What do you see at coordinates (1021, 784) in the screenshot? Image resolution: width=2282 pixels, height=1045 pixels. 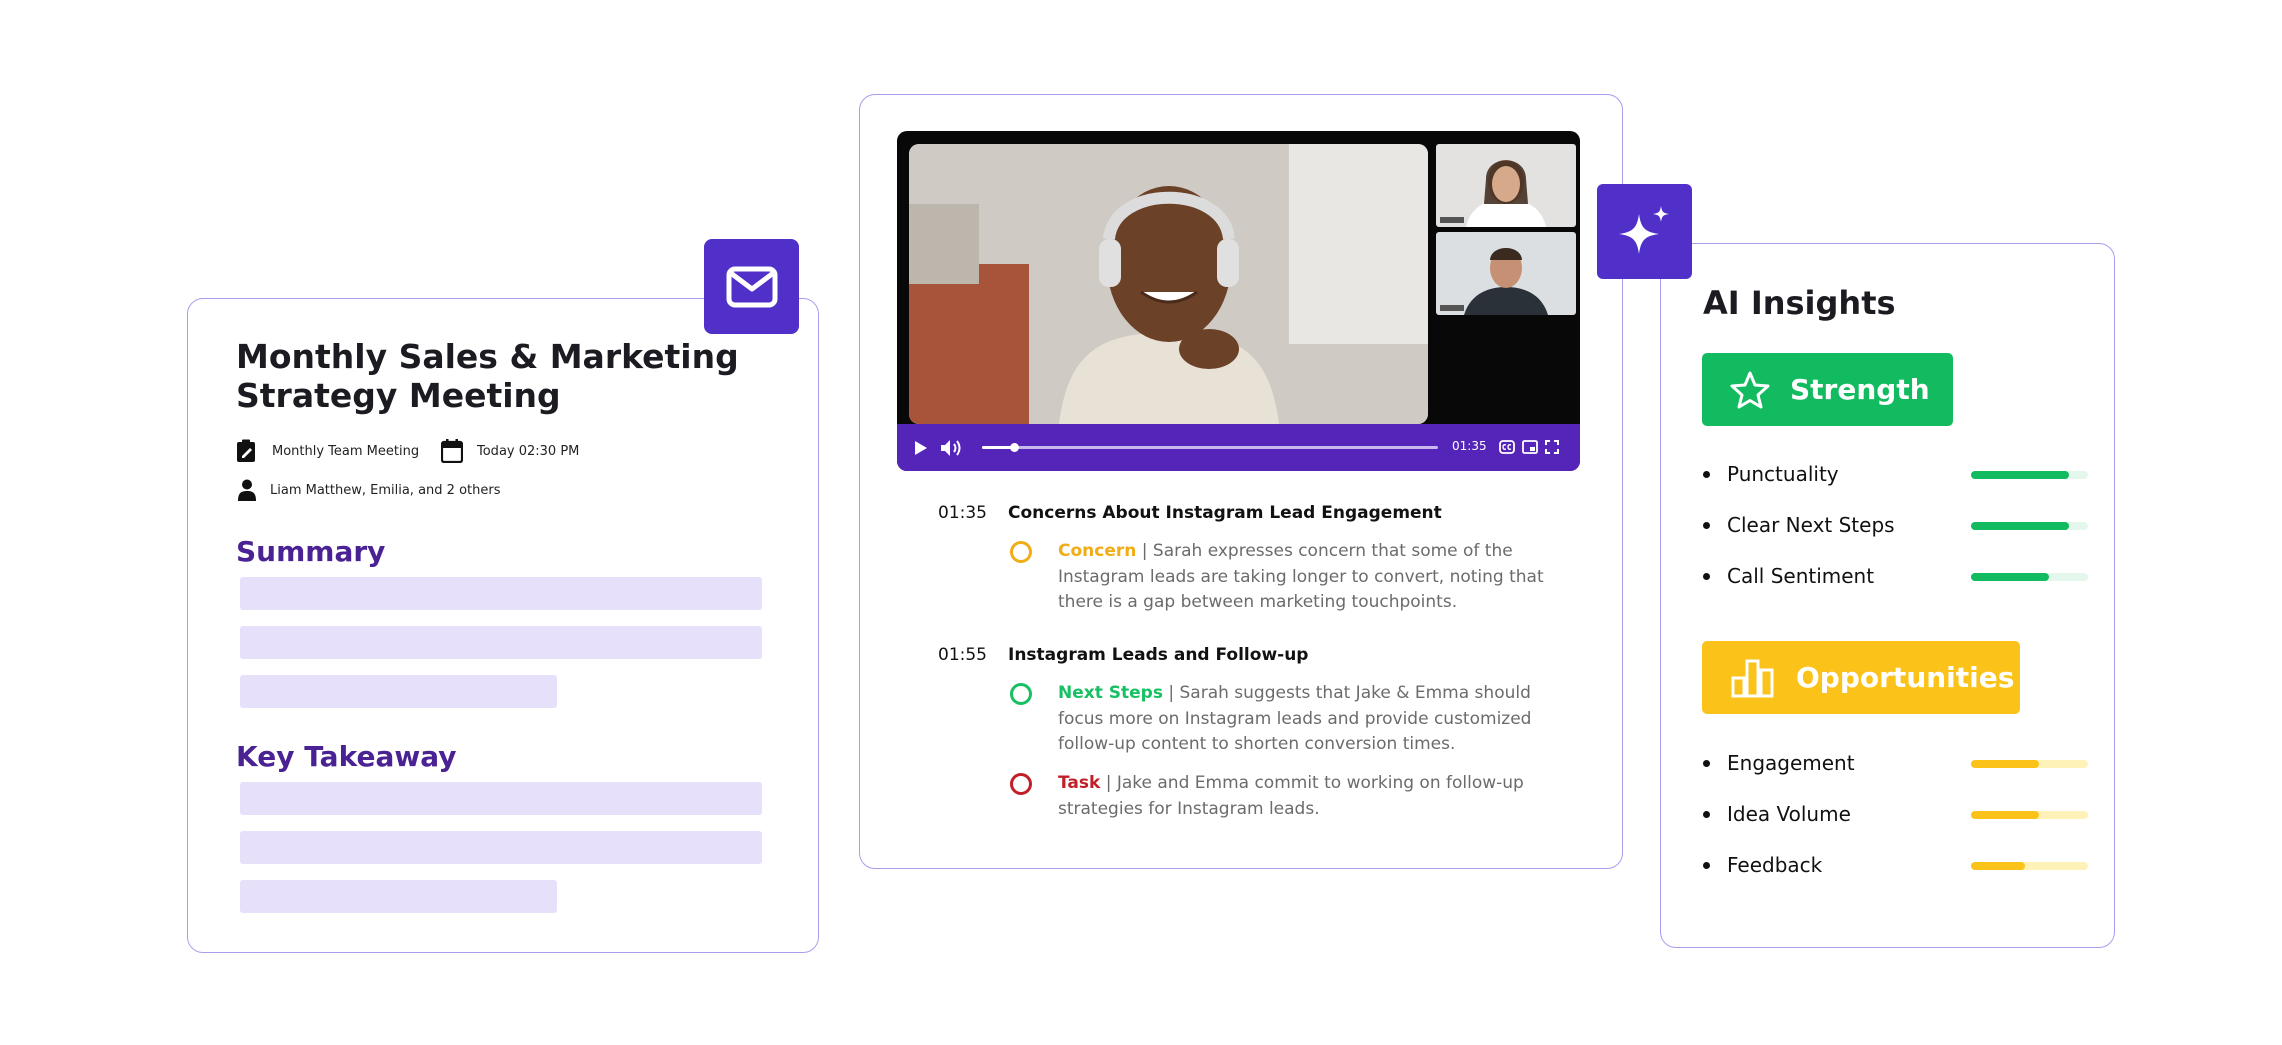 I see `task-status-icon` at bounding box center [1021, 784].